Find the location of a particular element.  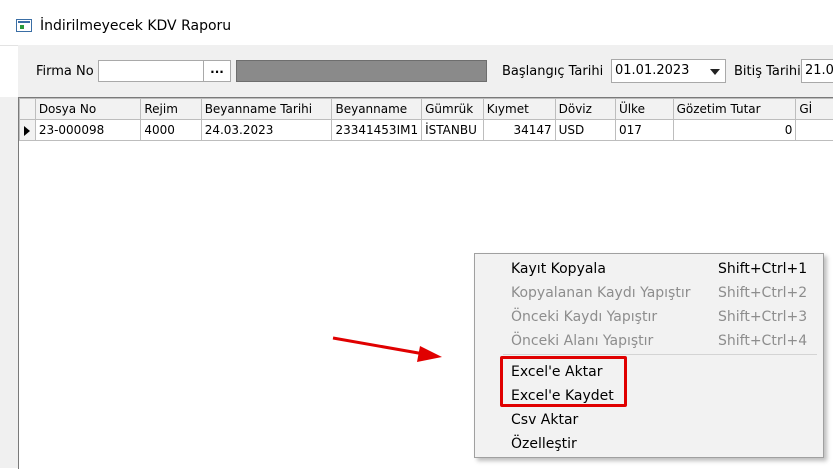

shortcut-label: Shift+Ctrl+2 is located at coordinates (762, 293).